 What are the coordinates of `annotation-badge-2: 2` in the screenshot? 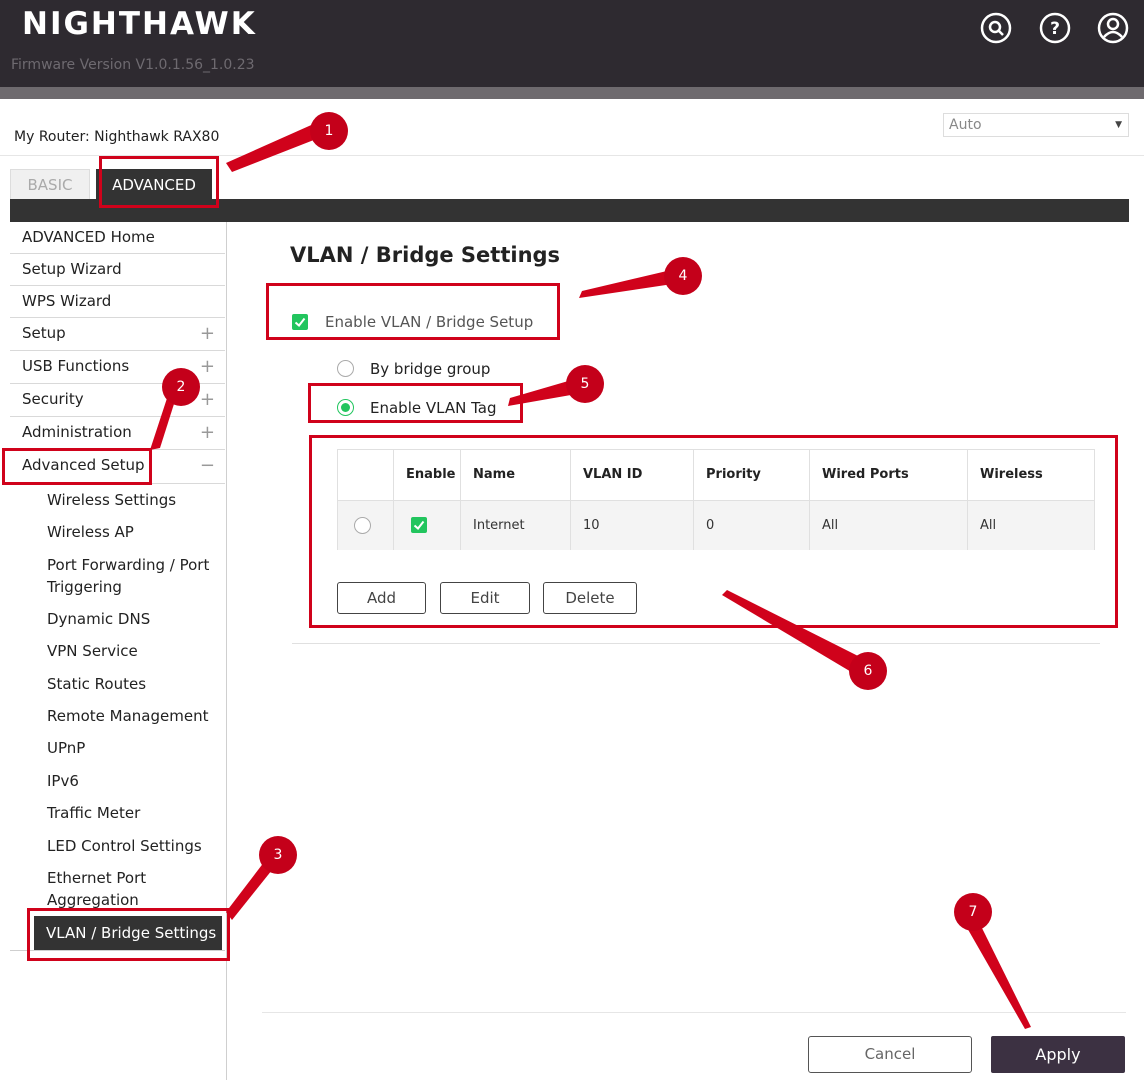 It's located at (181, 387).